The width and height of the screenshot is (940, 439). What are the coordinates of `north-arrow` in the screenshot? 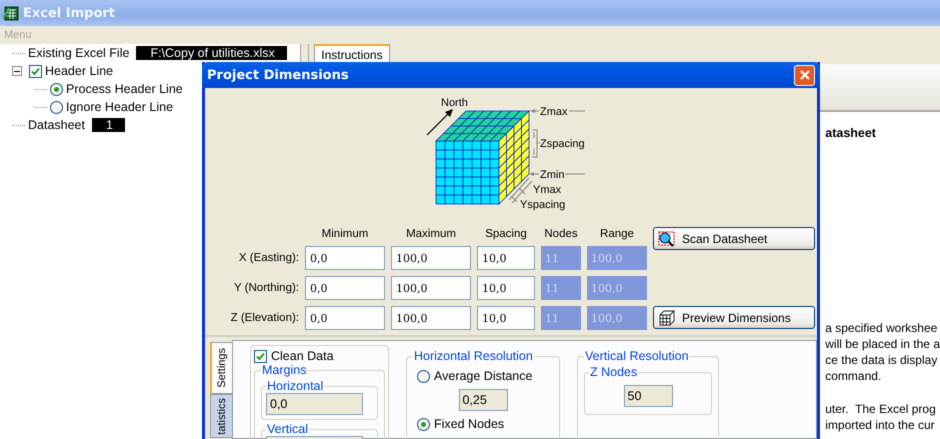 It's located at (439, 122).